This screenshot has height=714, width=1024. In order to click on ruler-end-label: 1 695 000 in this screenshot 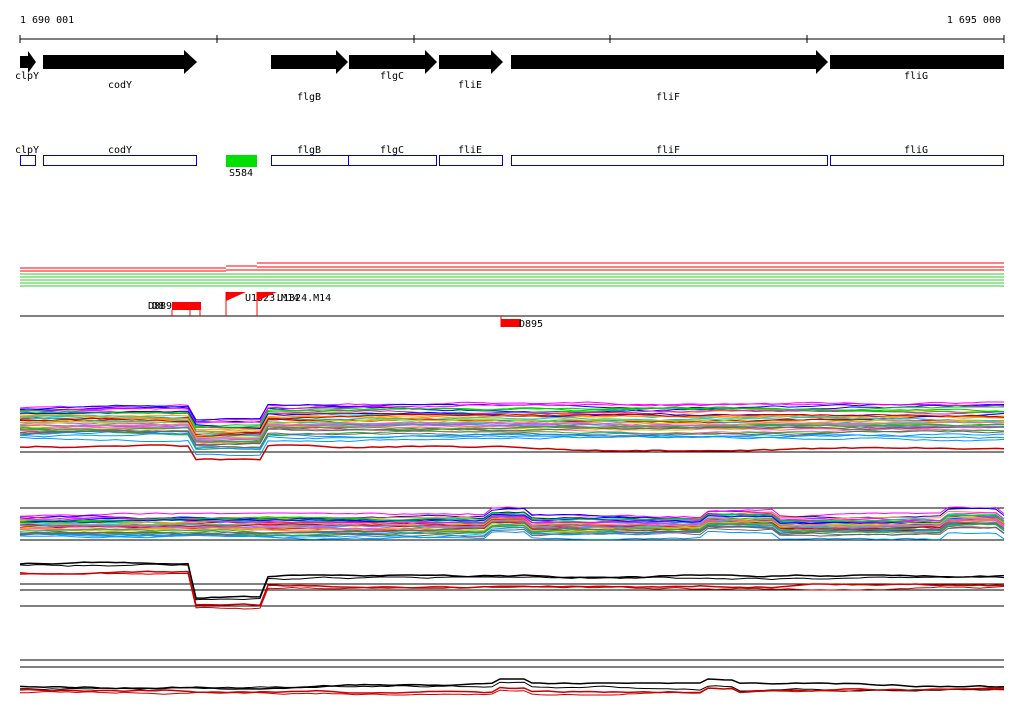, I will do `click(974, 20)`.